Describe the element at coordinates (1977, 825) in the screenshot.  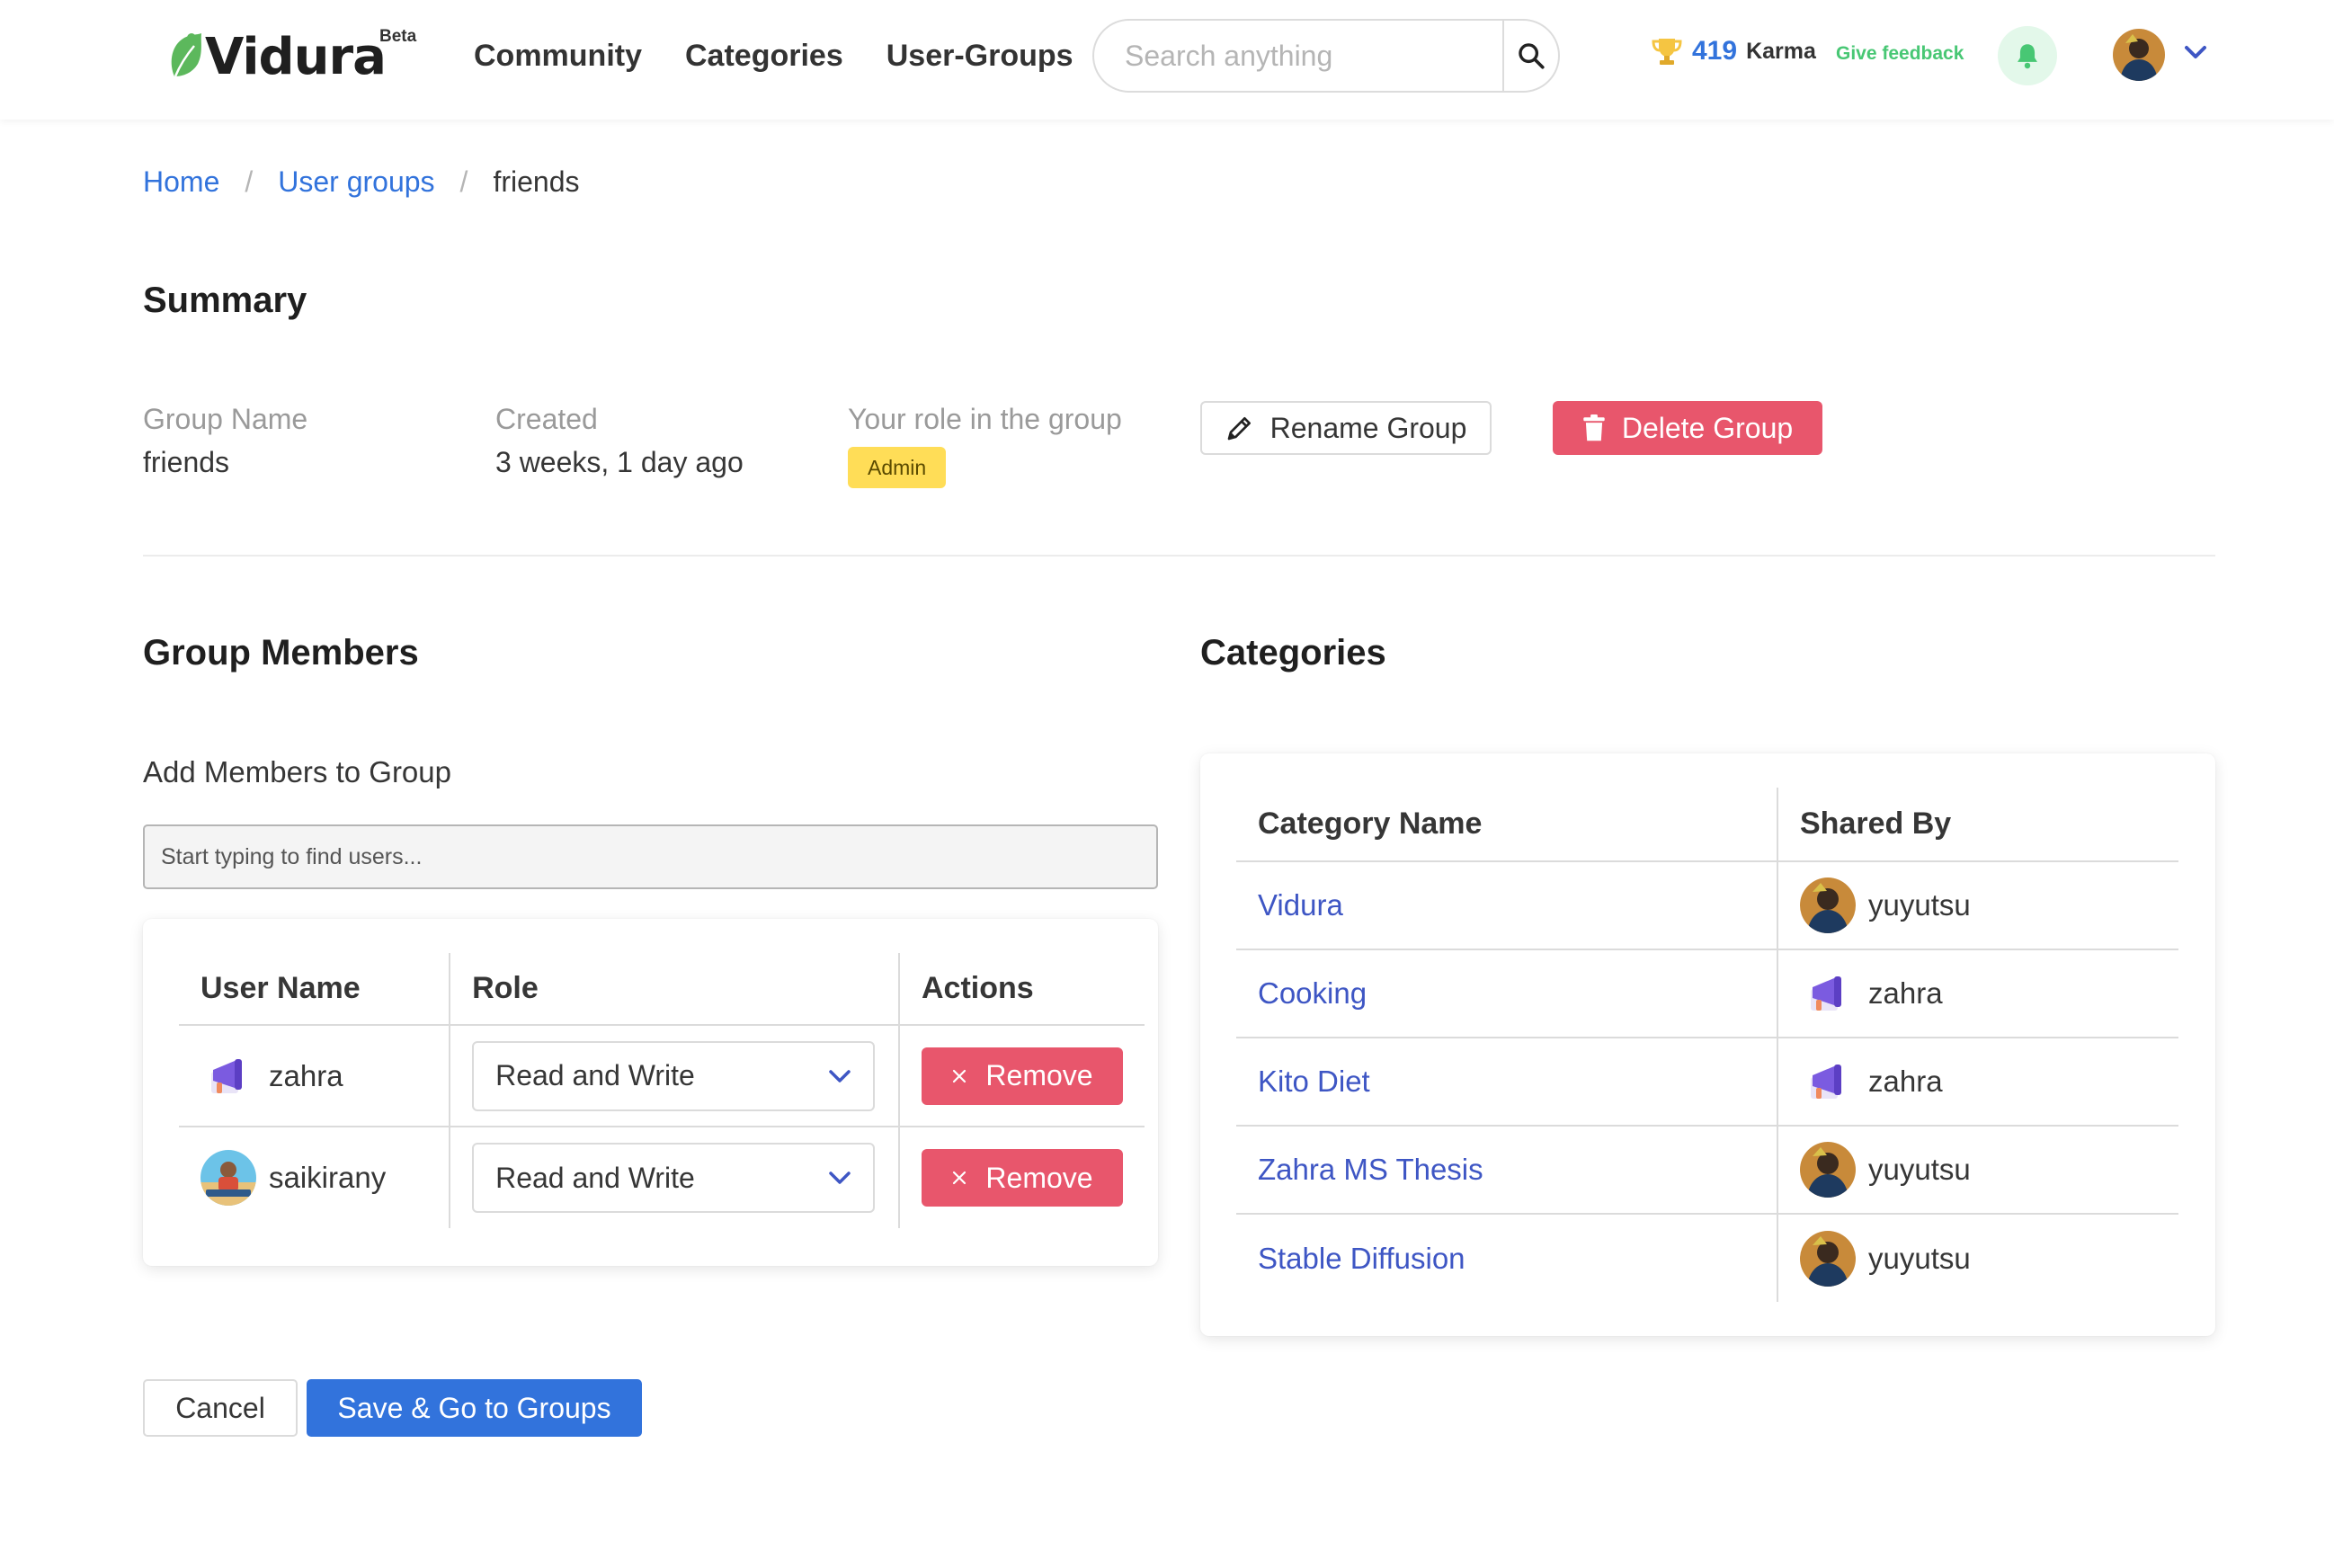
I see `column-header-shared-by: Shared By` at that location.